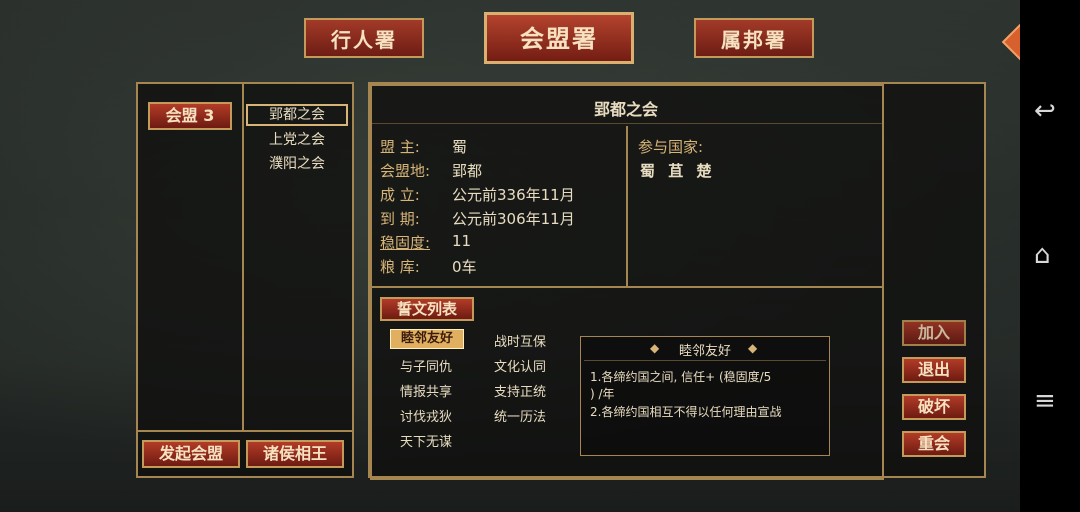  I want to click on oath-item: 文化认同, so click(520, 365).